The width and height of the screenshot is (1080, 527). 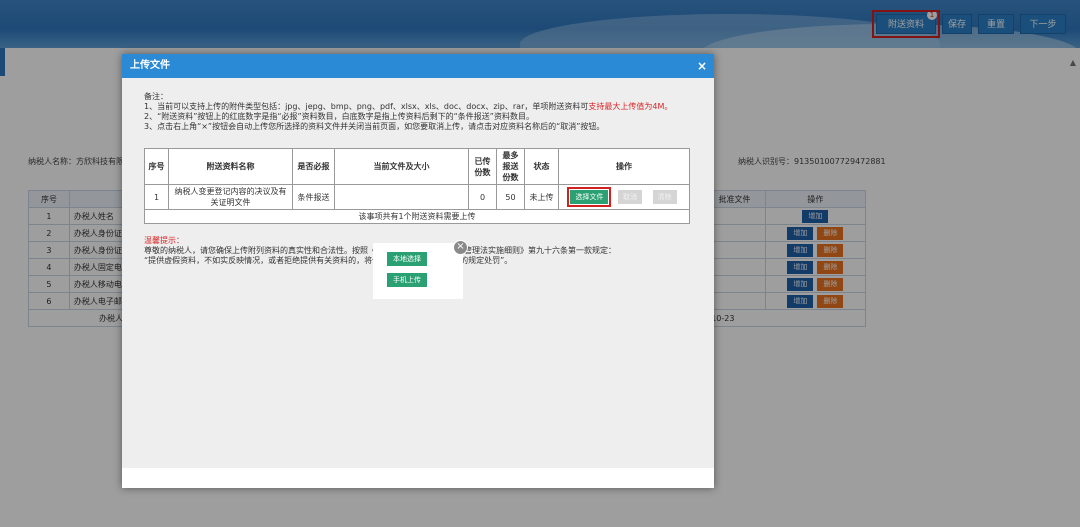 I want to click on col-current-file: 当前文件及大小, so click(x=401, y=166).